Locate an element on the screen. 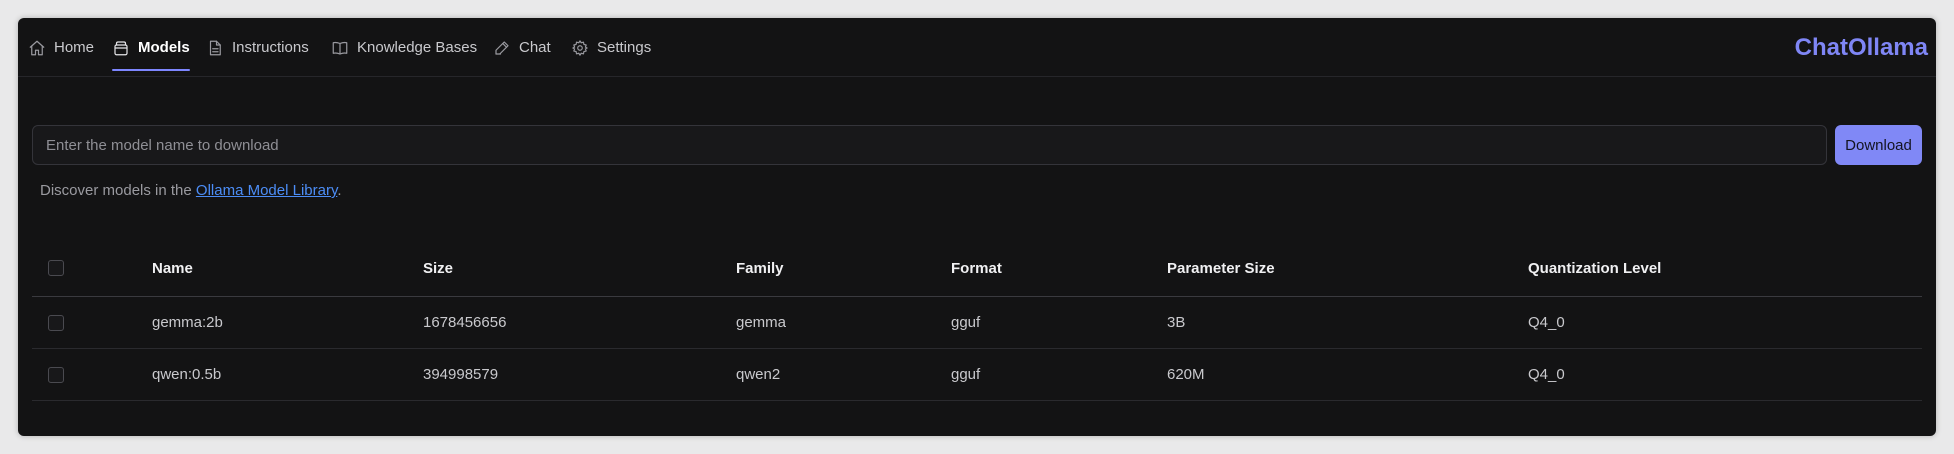 The image size is (1954, 454). nav-chat: Chat is located at coordinates (522, 47).